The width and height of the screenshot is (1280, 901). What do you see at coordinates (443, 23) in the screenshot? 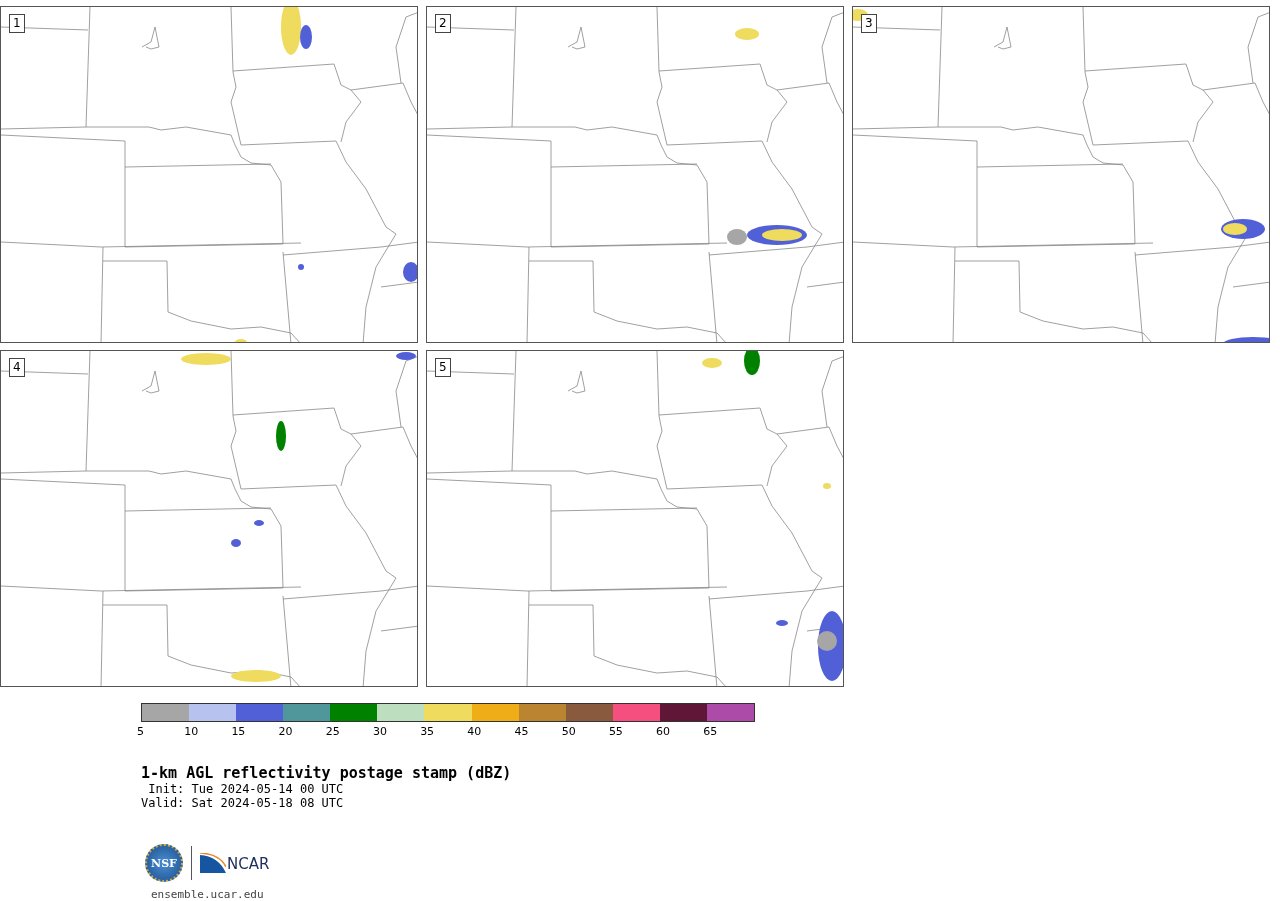
I see `panel-number: 2` at bounding box center [443, 23].